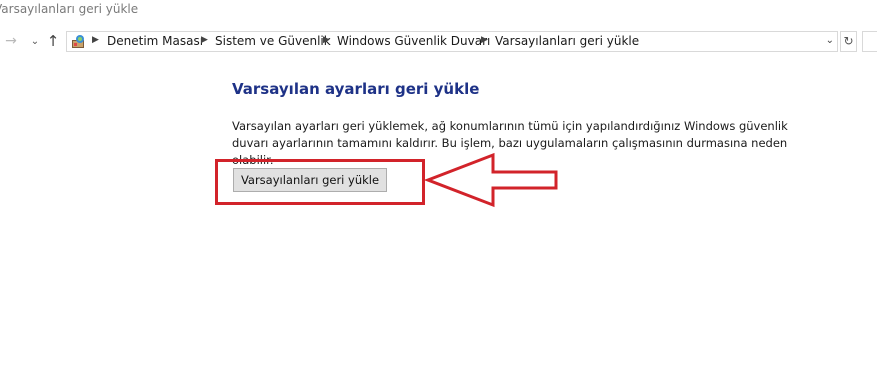  I want to click on arrow-right-icon: →, so click(11, 41).